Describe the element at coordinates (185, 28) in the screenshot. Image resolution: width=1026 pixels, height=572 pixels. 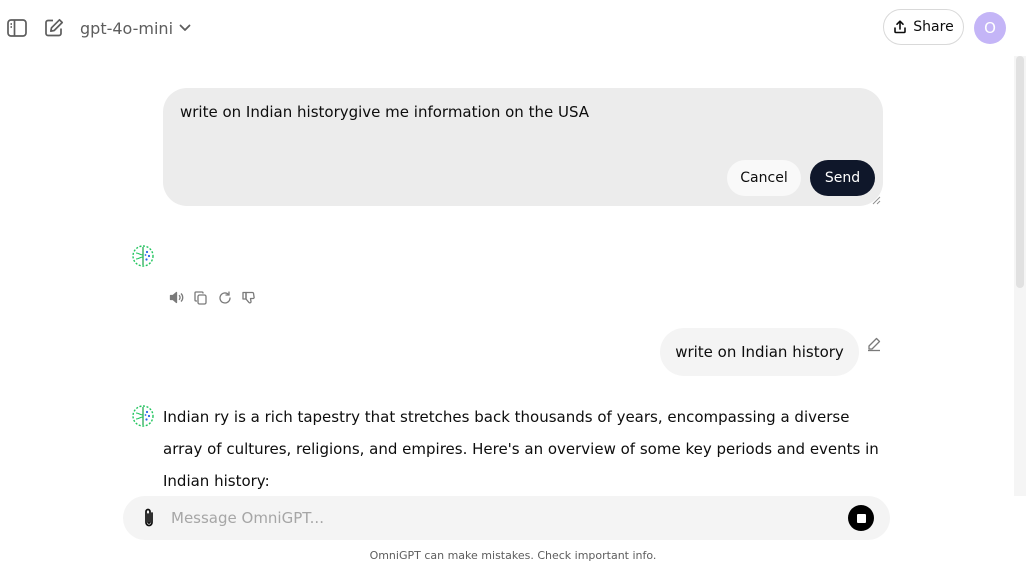
I see `chevron-down-icon` at that location.